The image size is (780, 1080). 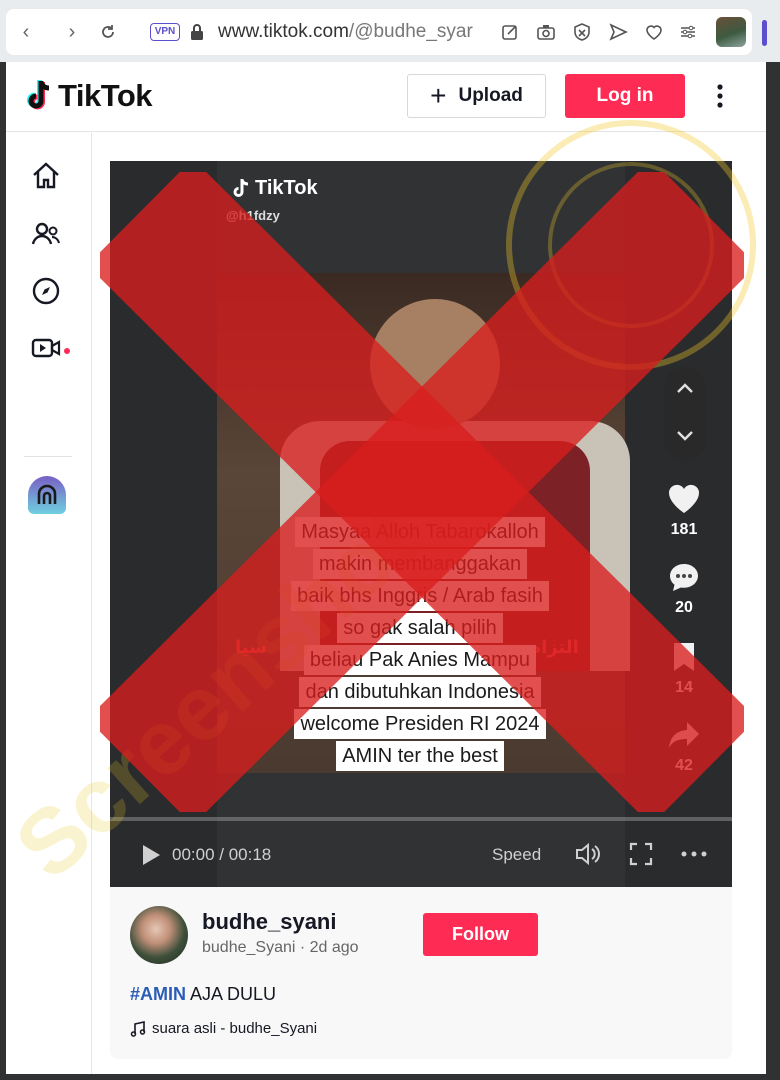 I want to click on chevron-up-icon, so click(x=685, y=388).